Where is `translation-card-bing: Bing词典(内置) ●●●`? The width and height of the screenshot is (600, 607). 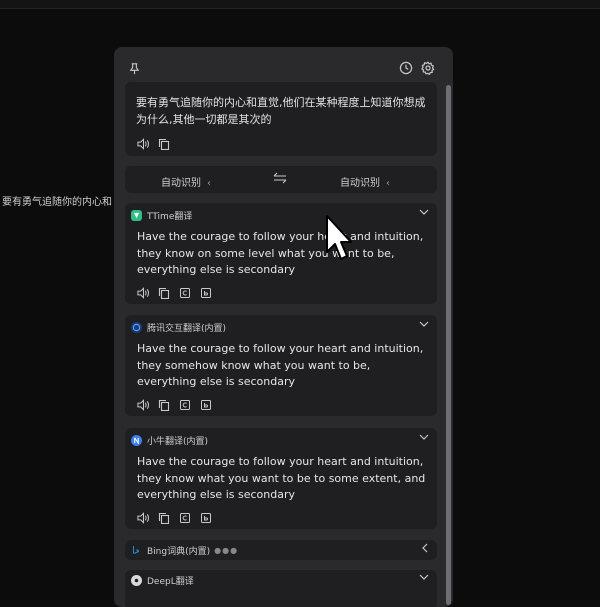 translation-card-bing: Bing词典(内置) ●●● is located at coordinates (281, 550).